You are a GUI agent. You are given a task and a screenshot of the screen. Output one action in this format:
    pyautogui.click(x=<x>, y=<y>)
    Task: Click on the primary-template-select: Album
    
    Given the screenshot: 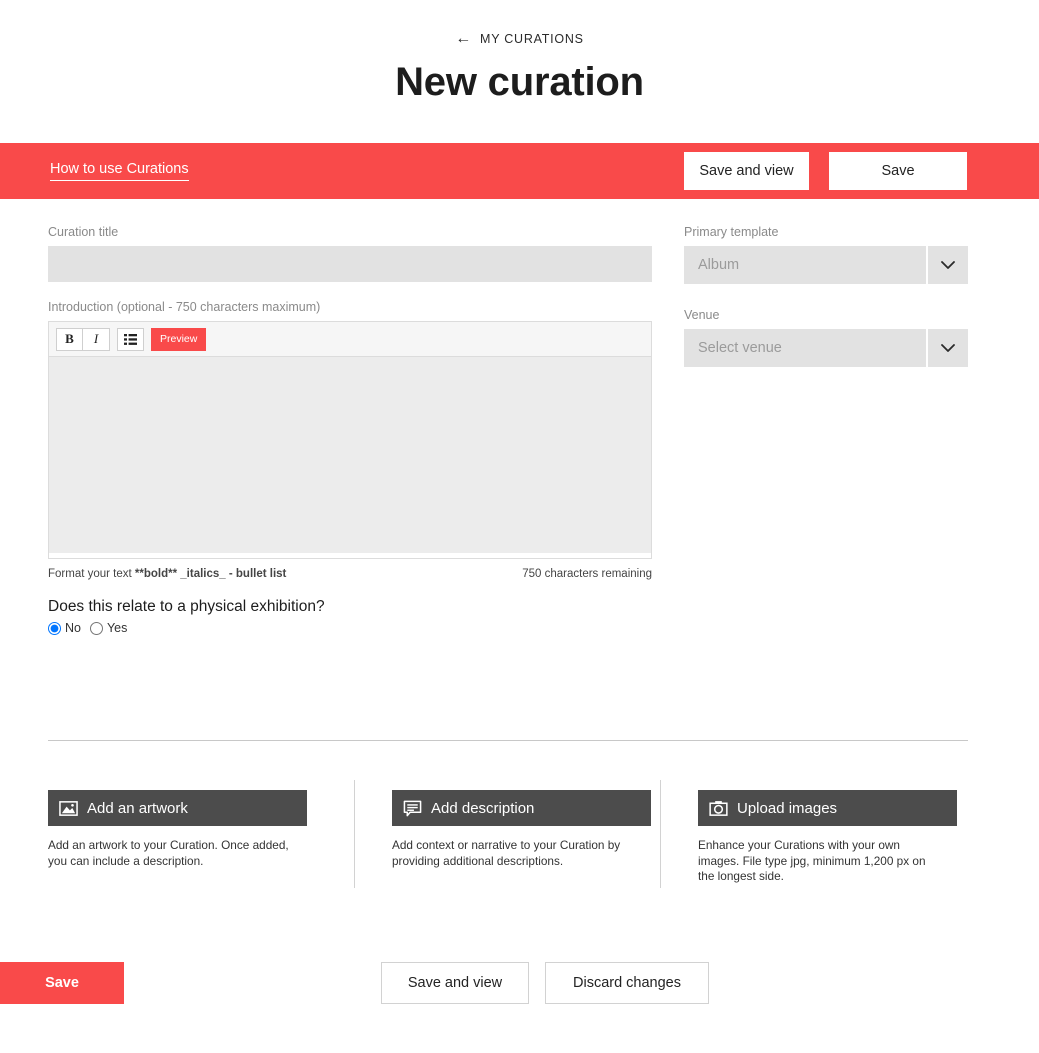 What is the action you would take?
    pyautogui.click(x=826, y=265)
    